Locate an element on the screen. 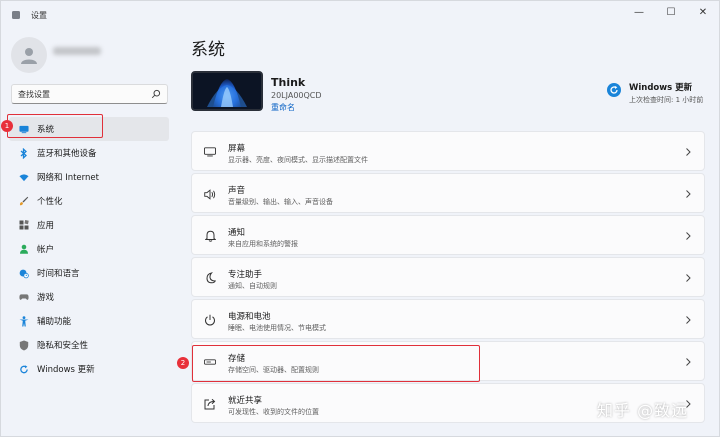 This screenshot has height=437, width=720. card-power-battery: 电源和电池 睡眠、电池使用情况、节电模式 is located at coordinates (448, 319).